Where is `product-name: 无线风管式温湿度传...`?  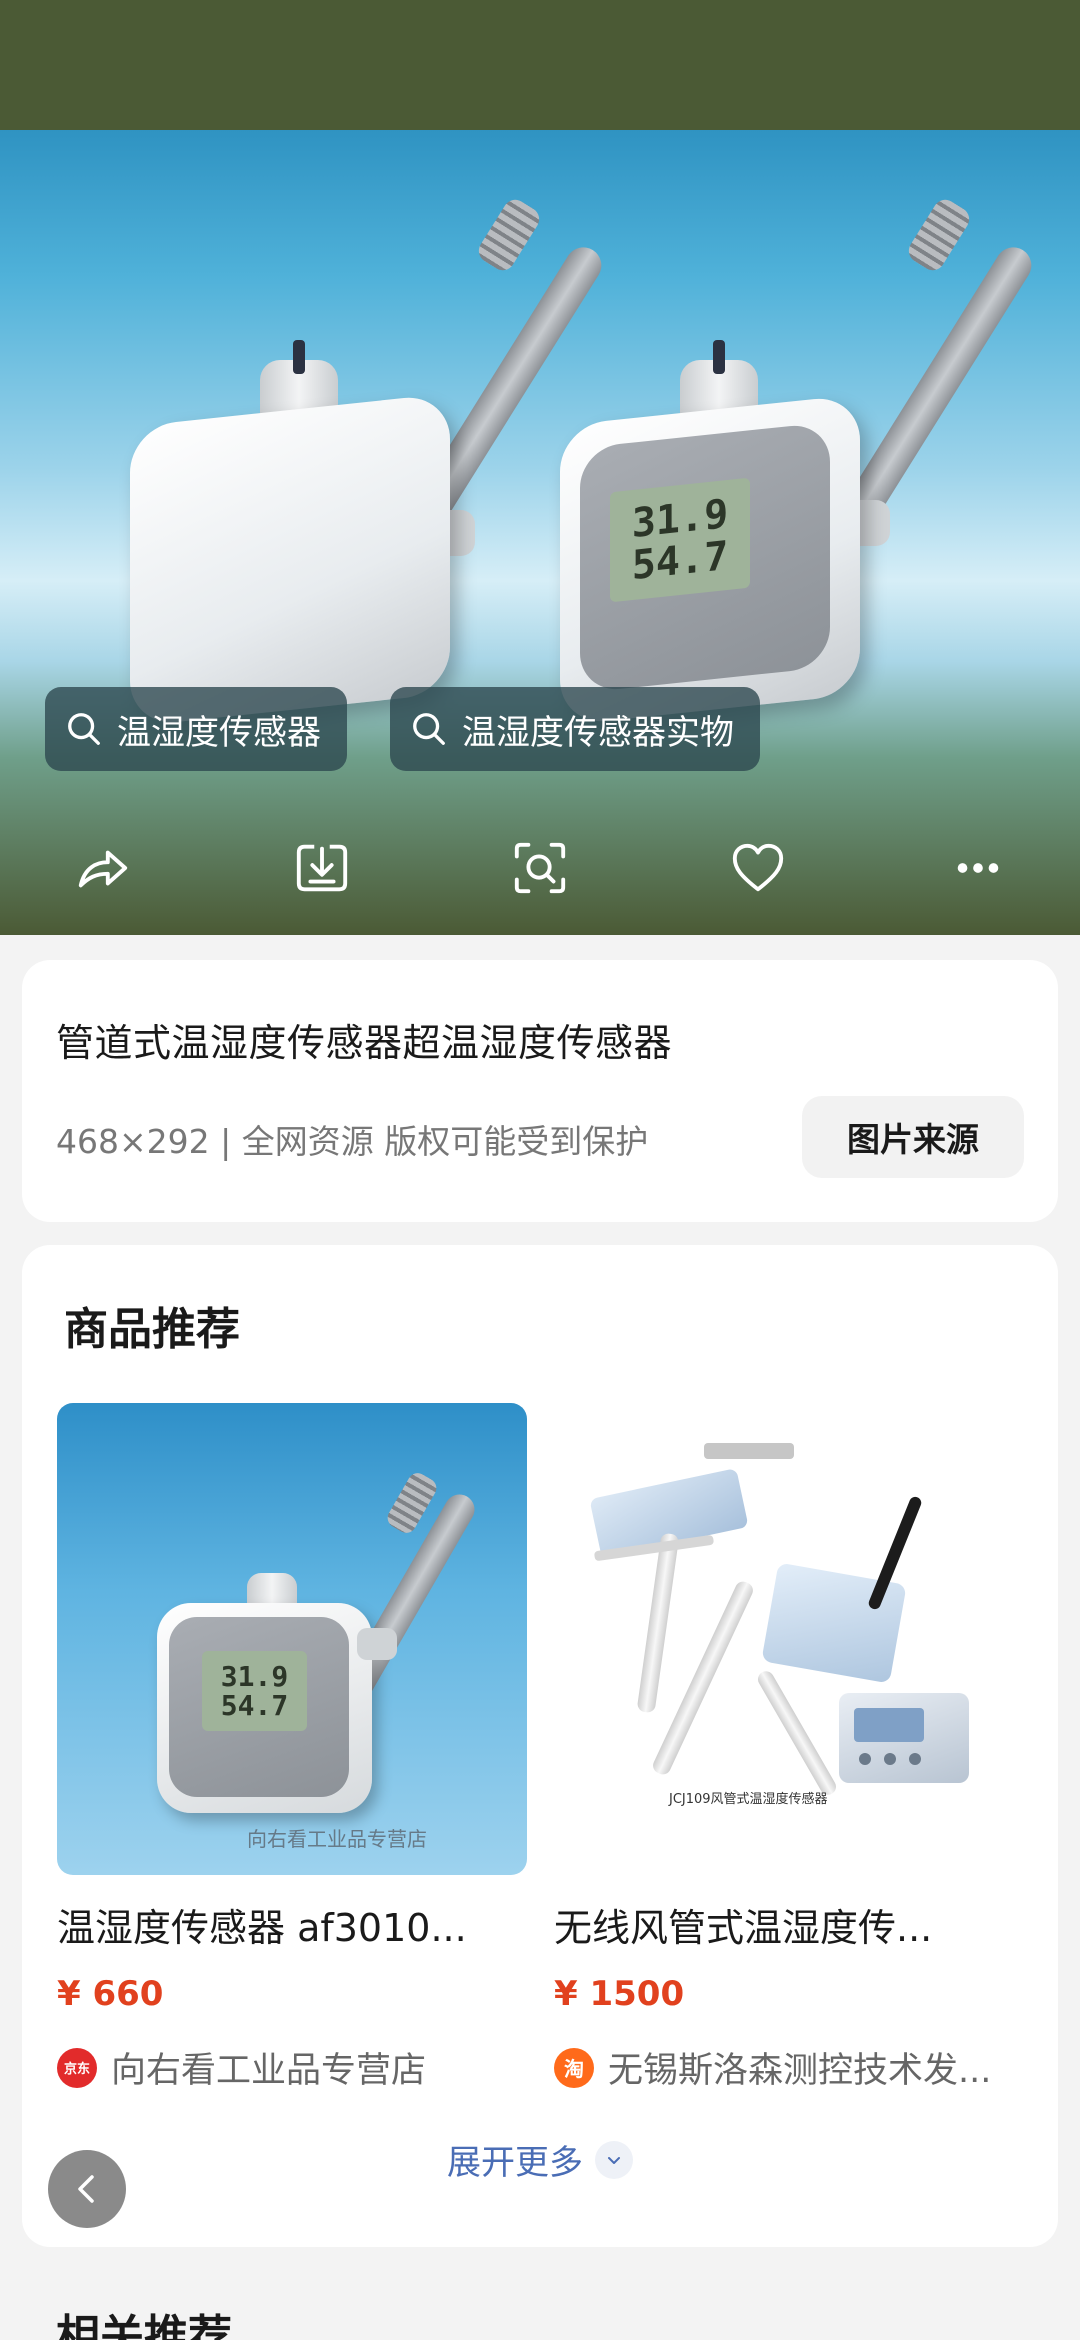 product-name: 无线风管式温湿度传... is located at coordinates (743, 1928).